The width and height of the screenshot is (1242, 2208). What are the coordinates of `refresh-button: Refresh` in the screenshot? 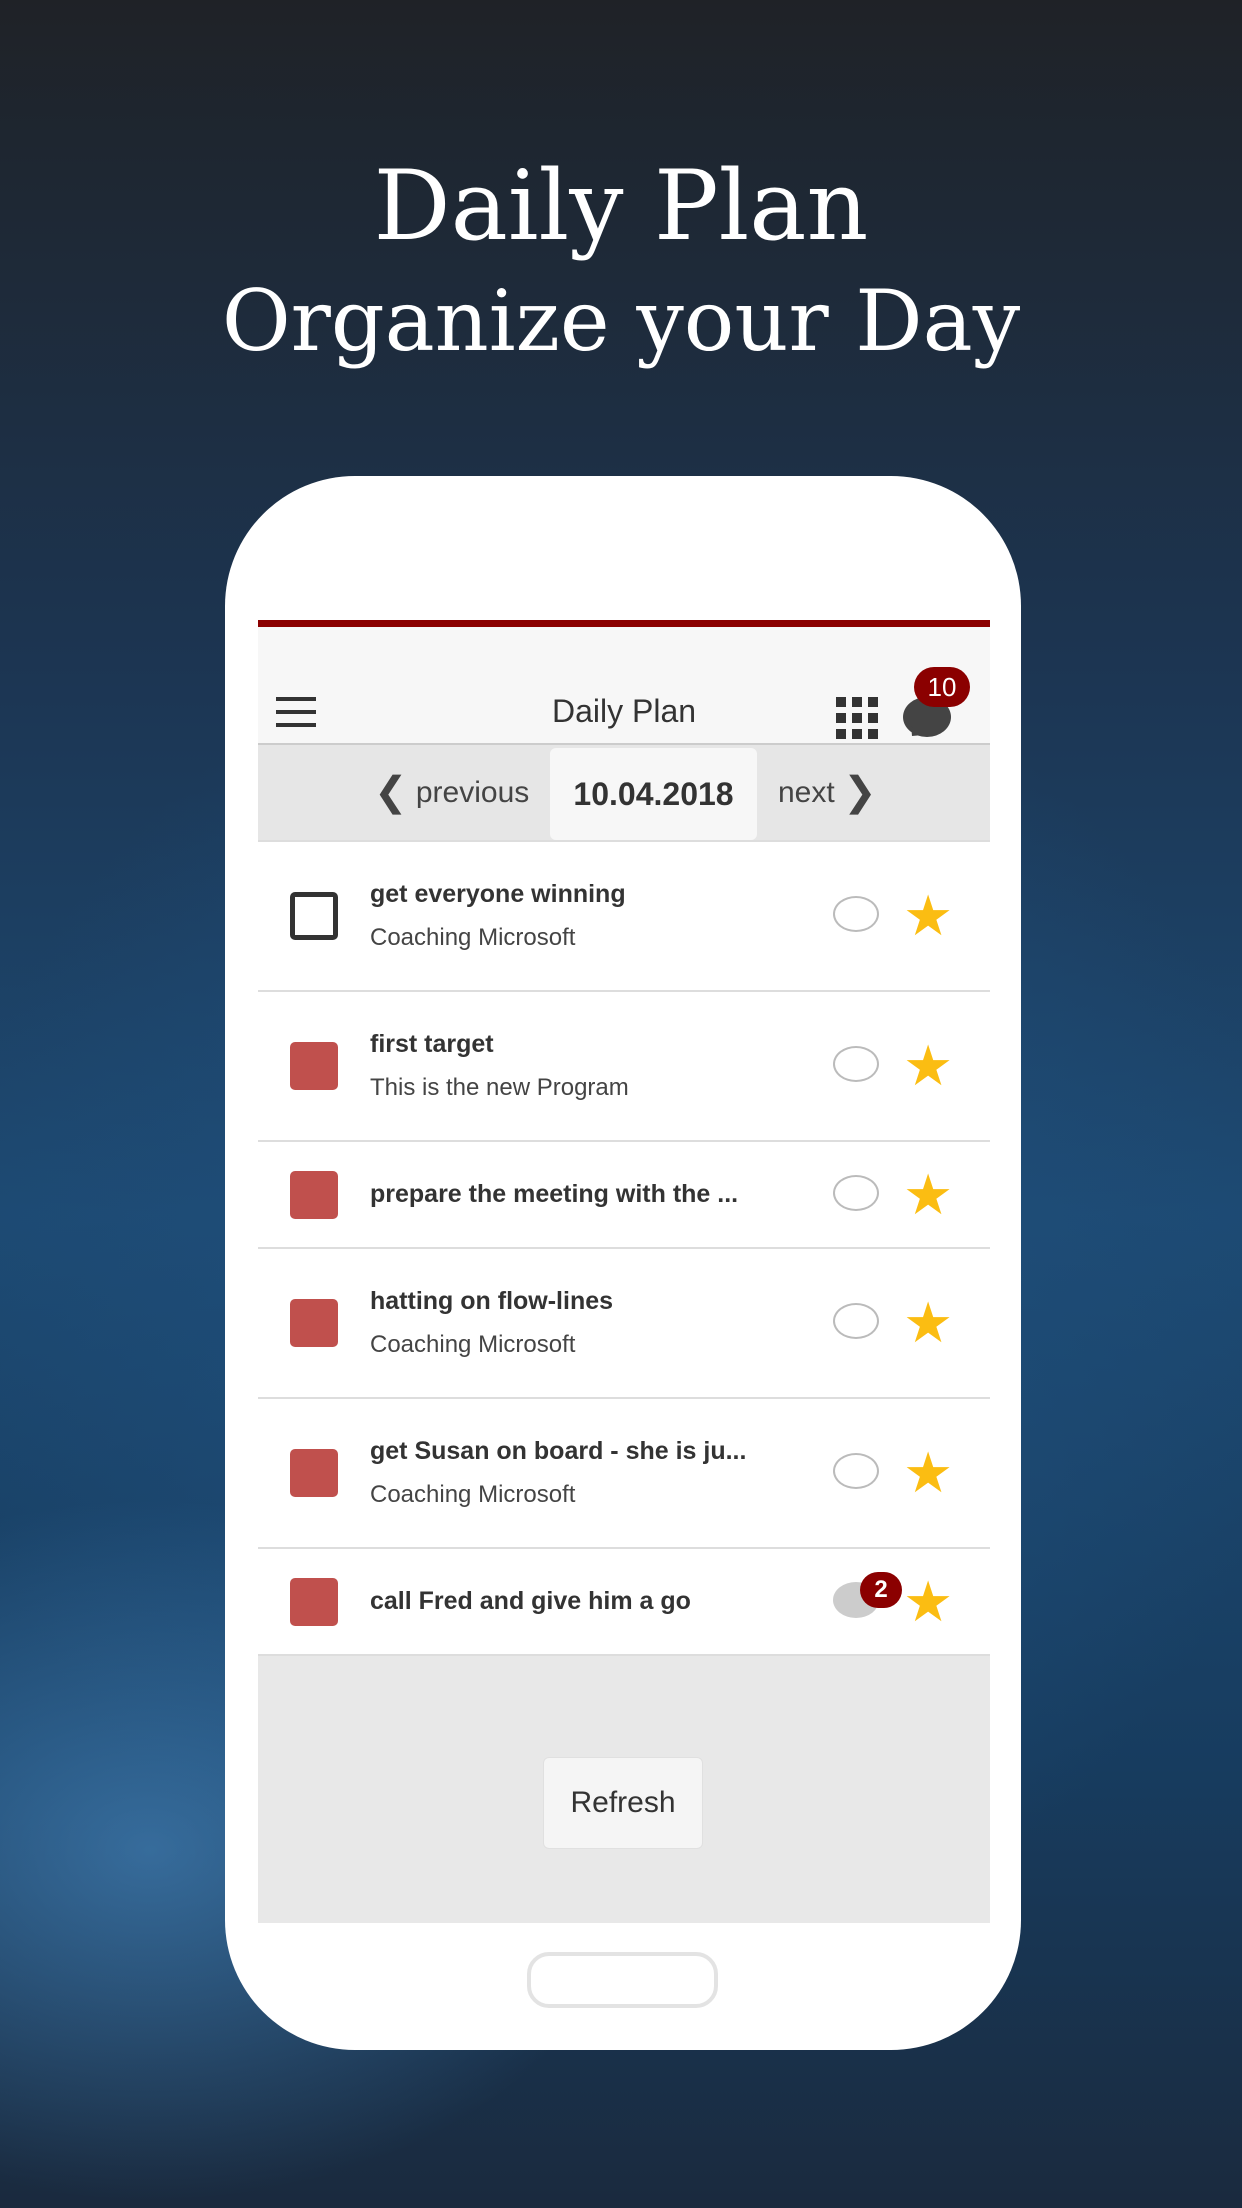 It's located at (623, 1803).